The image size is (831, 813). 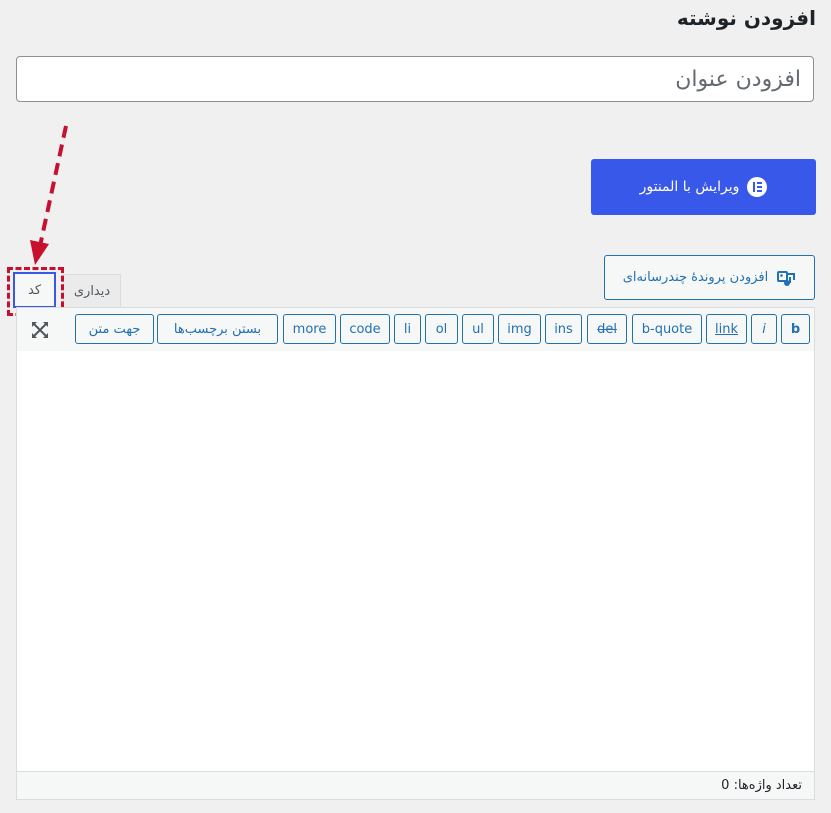 I want to click on ul-button: ul, so click(x=478, y=329).